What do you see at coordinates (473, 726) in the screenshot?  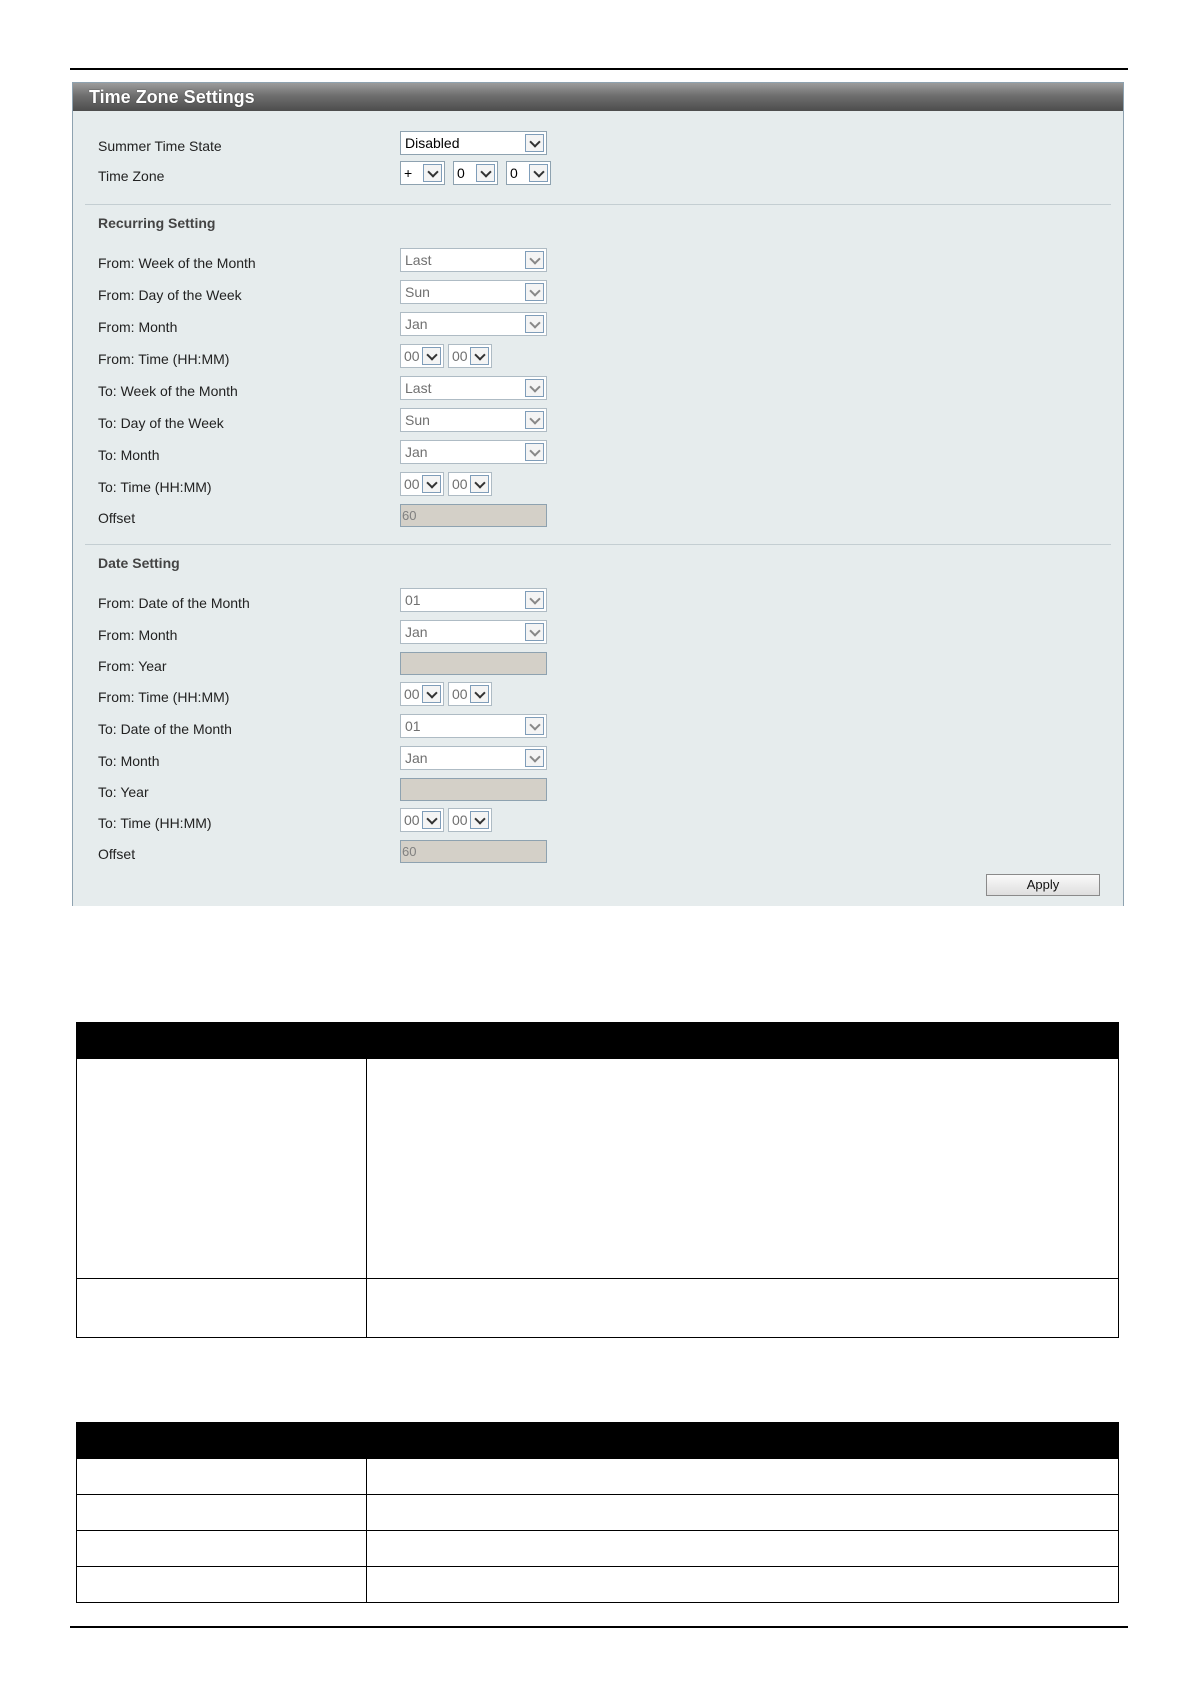 I see `date-to-date-select: 01` at bounding box center [473, 726].